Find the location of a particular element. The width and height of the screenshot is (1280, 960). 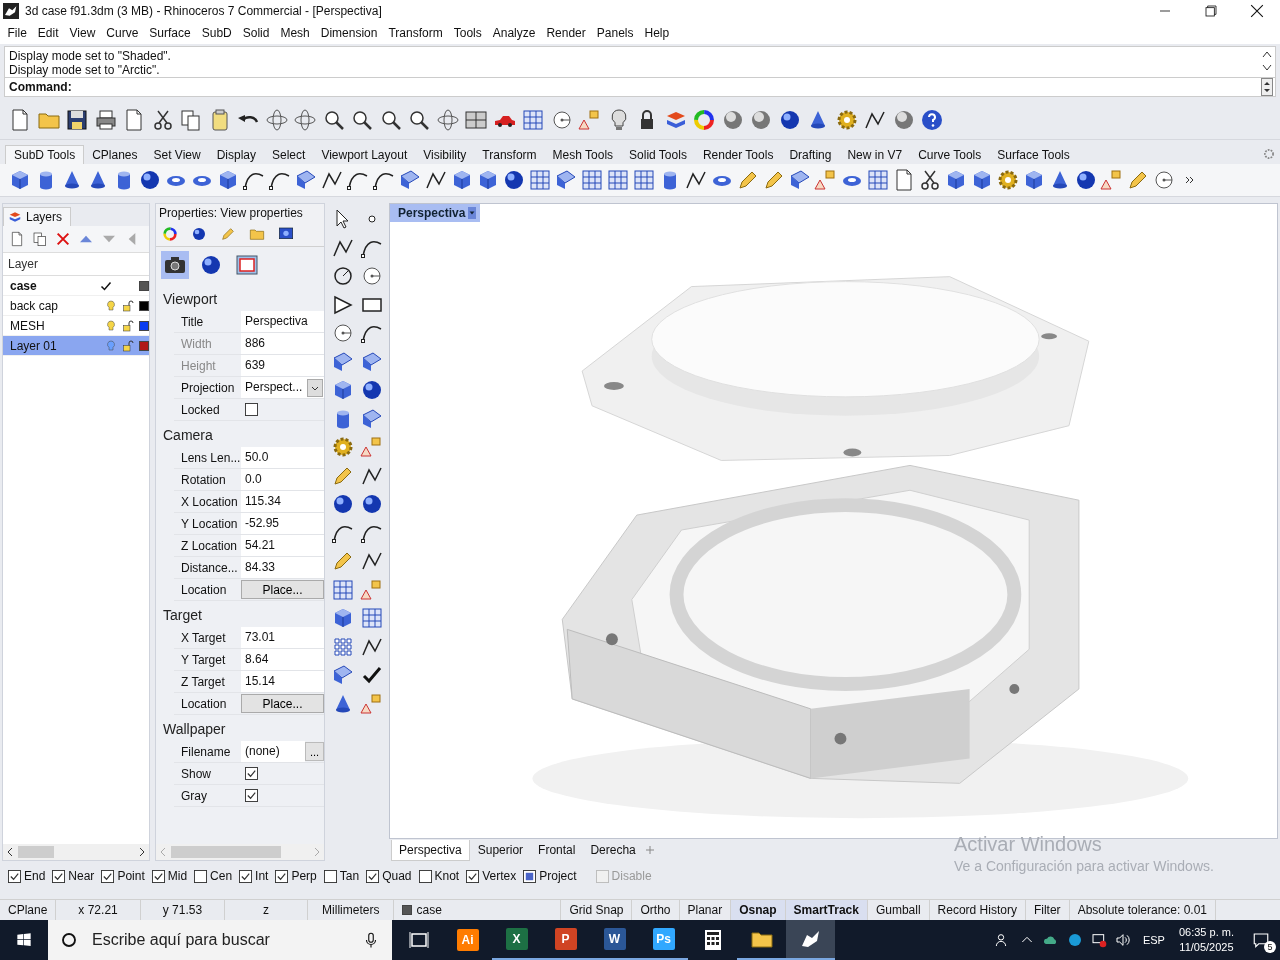

toolbar-tab: New in V7 is located at coordinates (875, 155).